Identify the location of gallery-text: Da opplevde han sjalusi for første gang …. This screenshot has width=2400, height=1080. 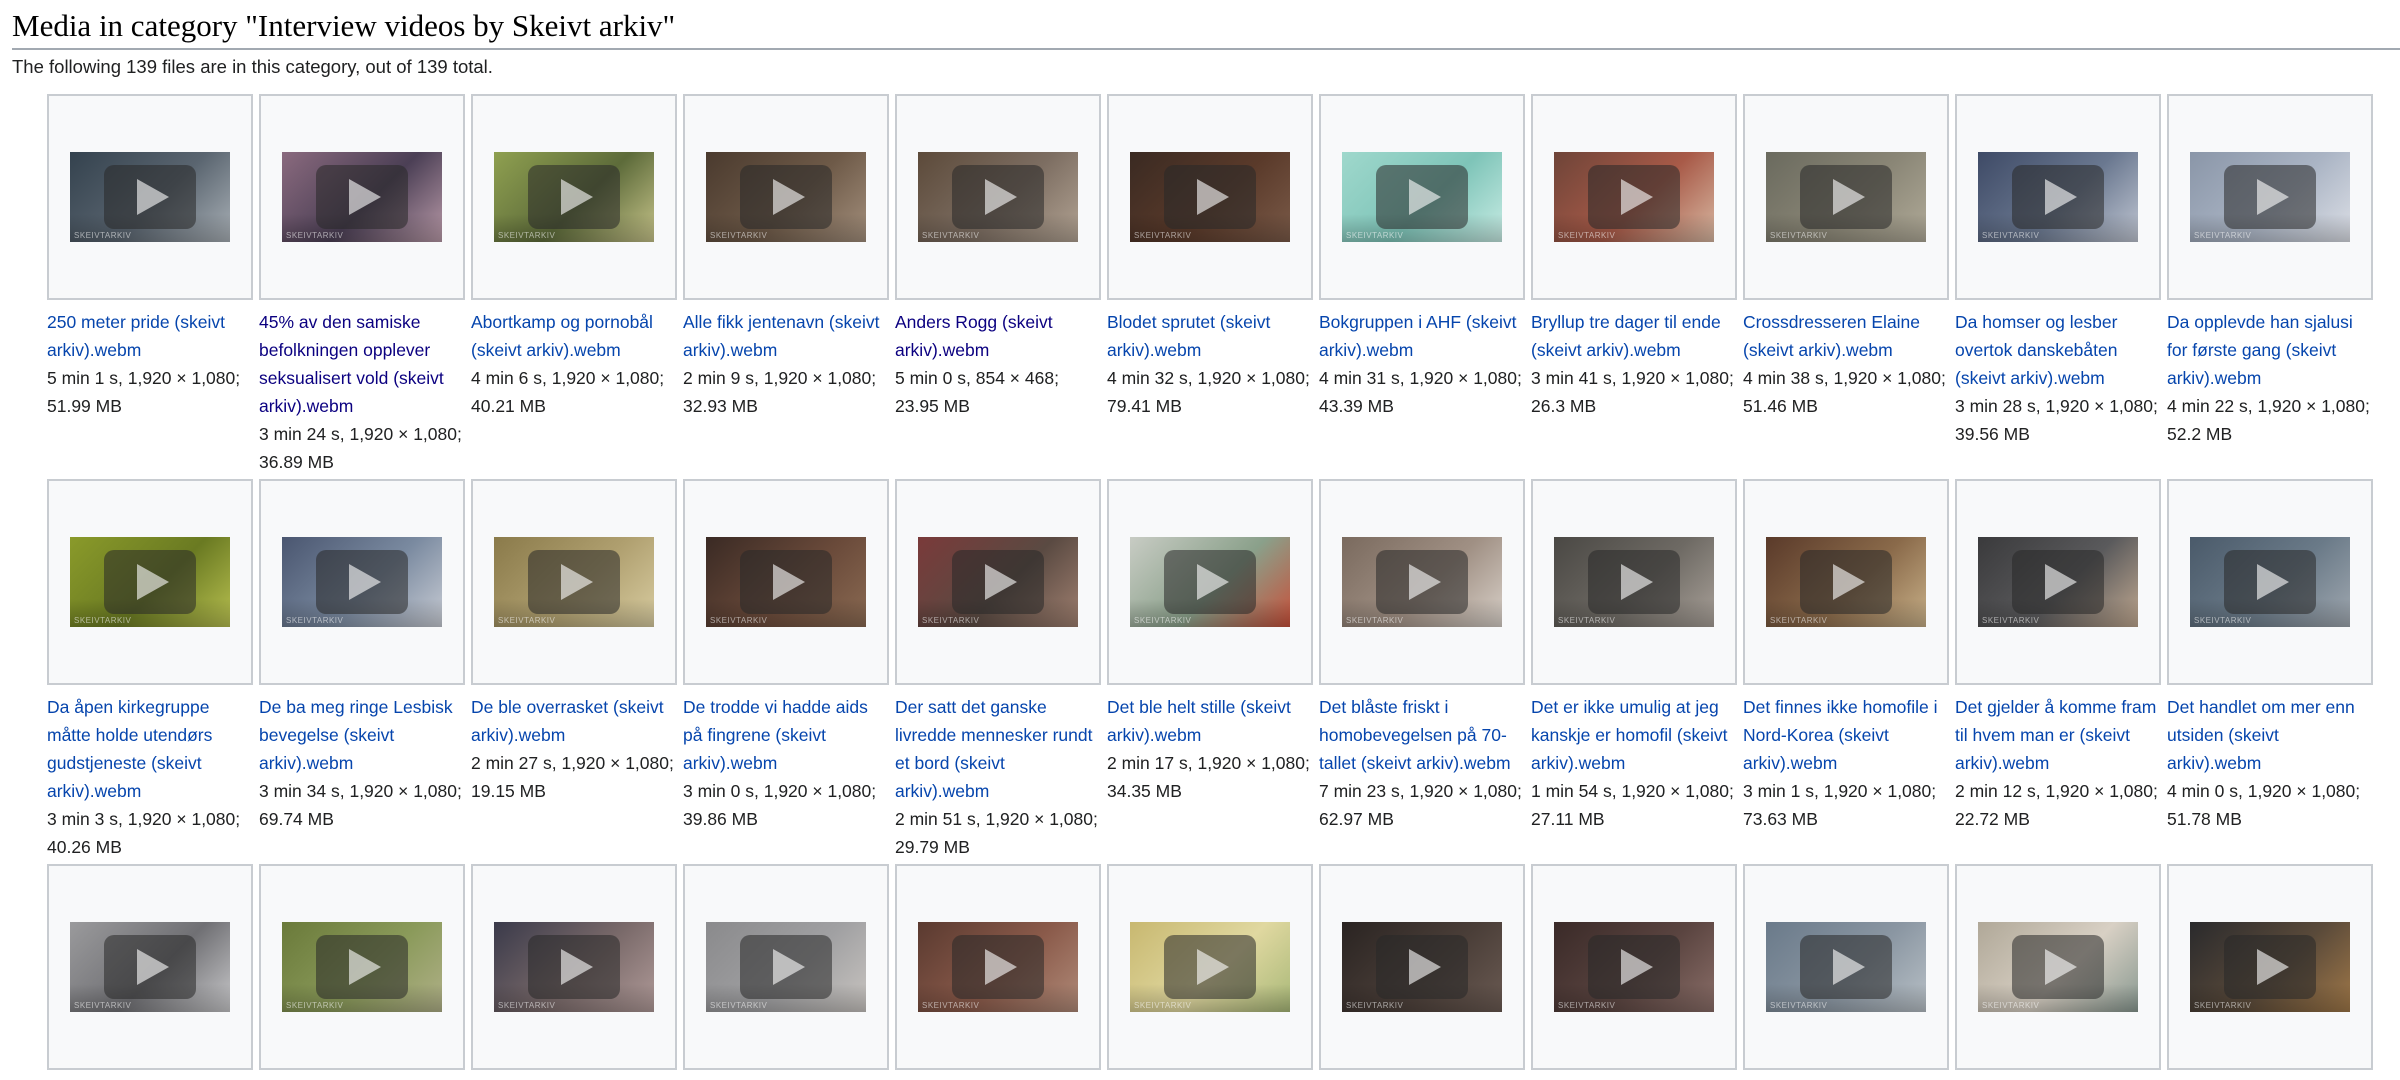
(2270, 374).